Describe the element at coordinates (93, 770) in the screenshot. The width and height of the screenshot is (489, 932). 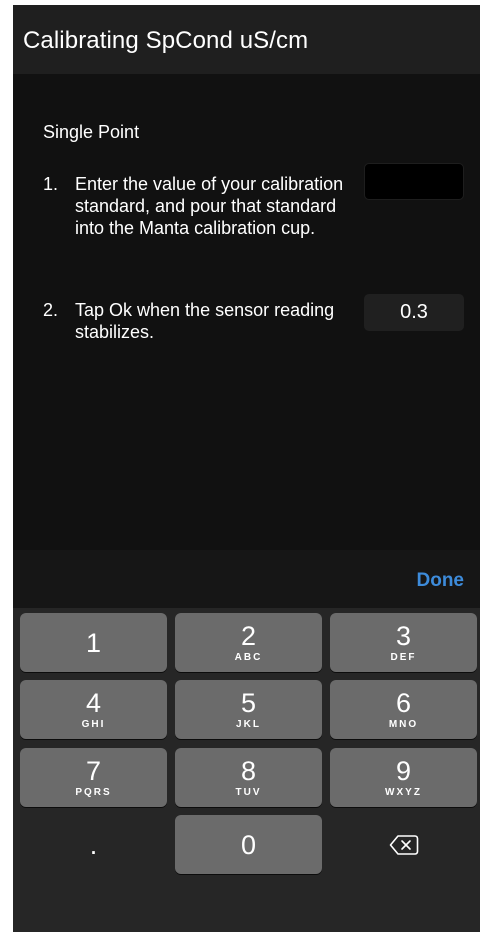
I see `key-digit: 7` at that location.